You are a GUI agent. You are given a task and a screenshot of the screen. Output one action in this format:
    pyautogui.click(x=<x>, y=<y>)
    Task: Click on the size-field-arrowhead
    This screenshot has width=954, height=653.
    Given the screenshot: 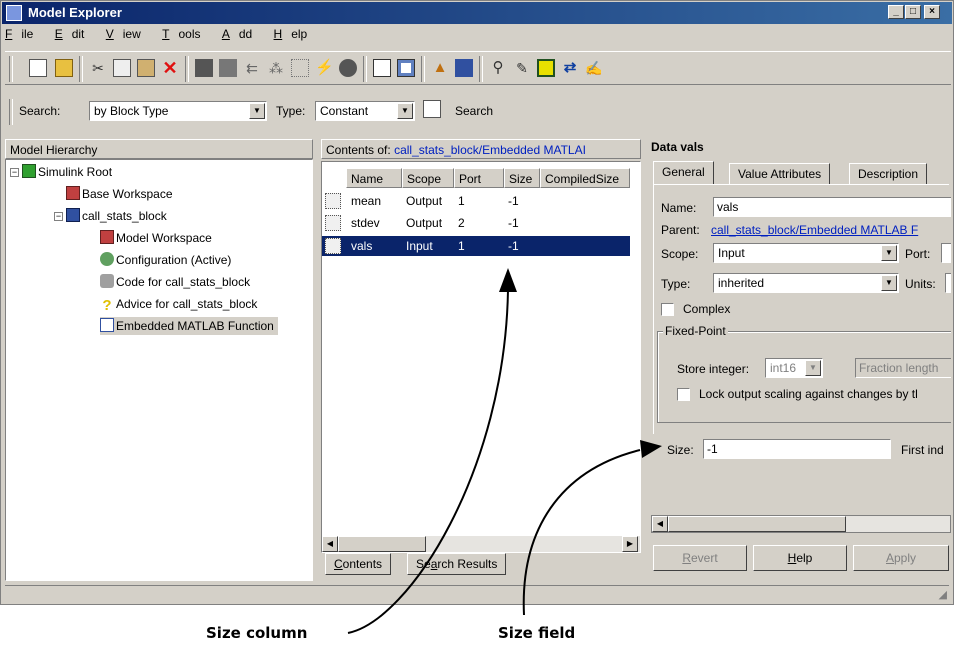 What is the action you would take?
    pyautogui.click(x=651, y=449)
    